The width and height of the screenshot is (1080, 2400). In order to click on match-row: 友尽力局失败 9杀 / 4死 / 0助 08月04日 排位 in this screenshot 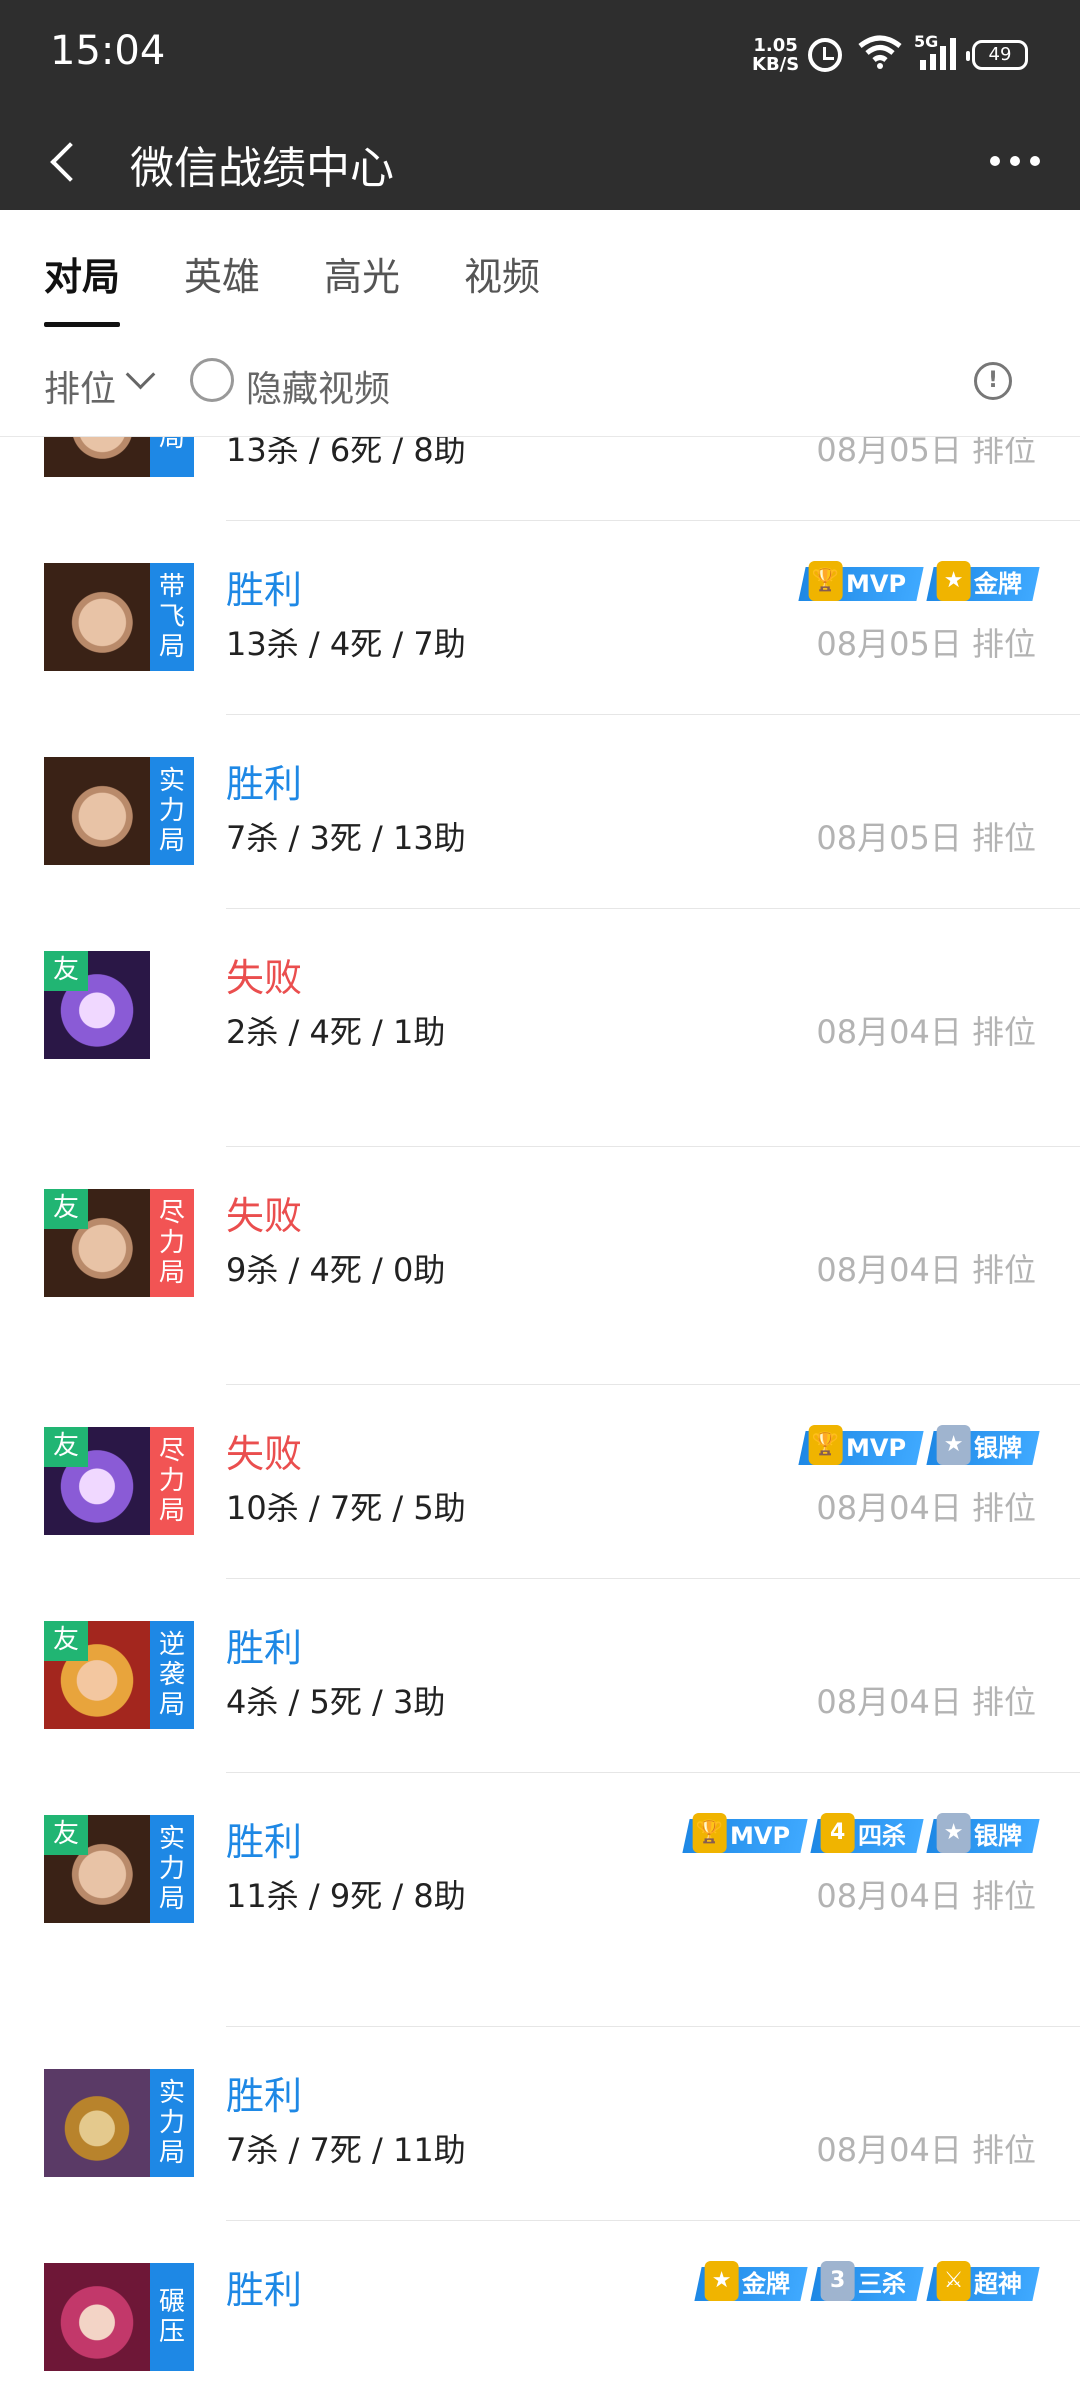, I will do `click(540, 1266)`.